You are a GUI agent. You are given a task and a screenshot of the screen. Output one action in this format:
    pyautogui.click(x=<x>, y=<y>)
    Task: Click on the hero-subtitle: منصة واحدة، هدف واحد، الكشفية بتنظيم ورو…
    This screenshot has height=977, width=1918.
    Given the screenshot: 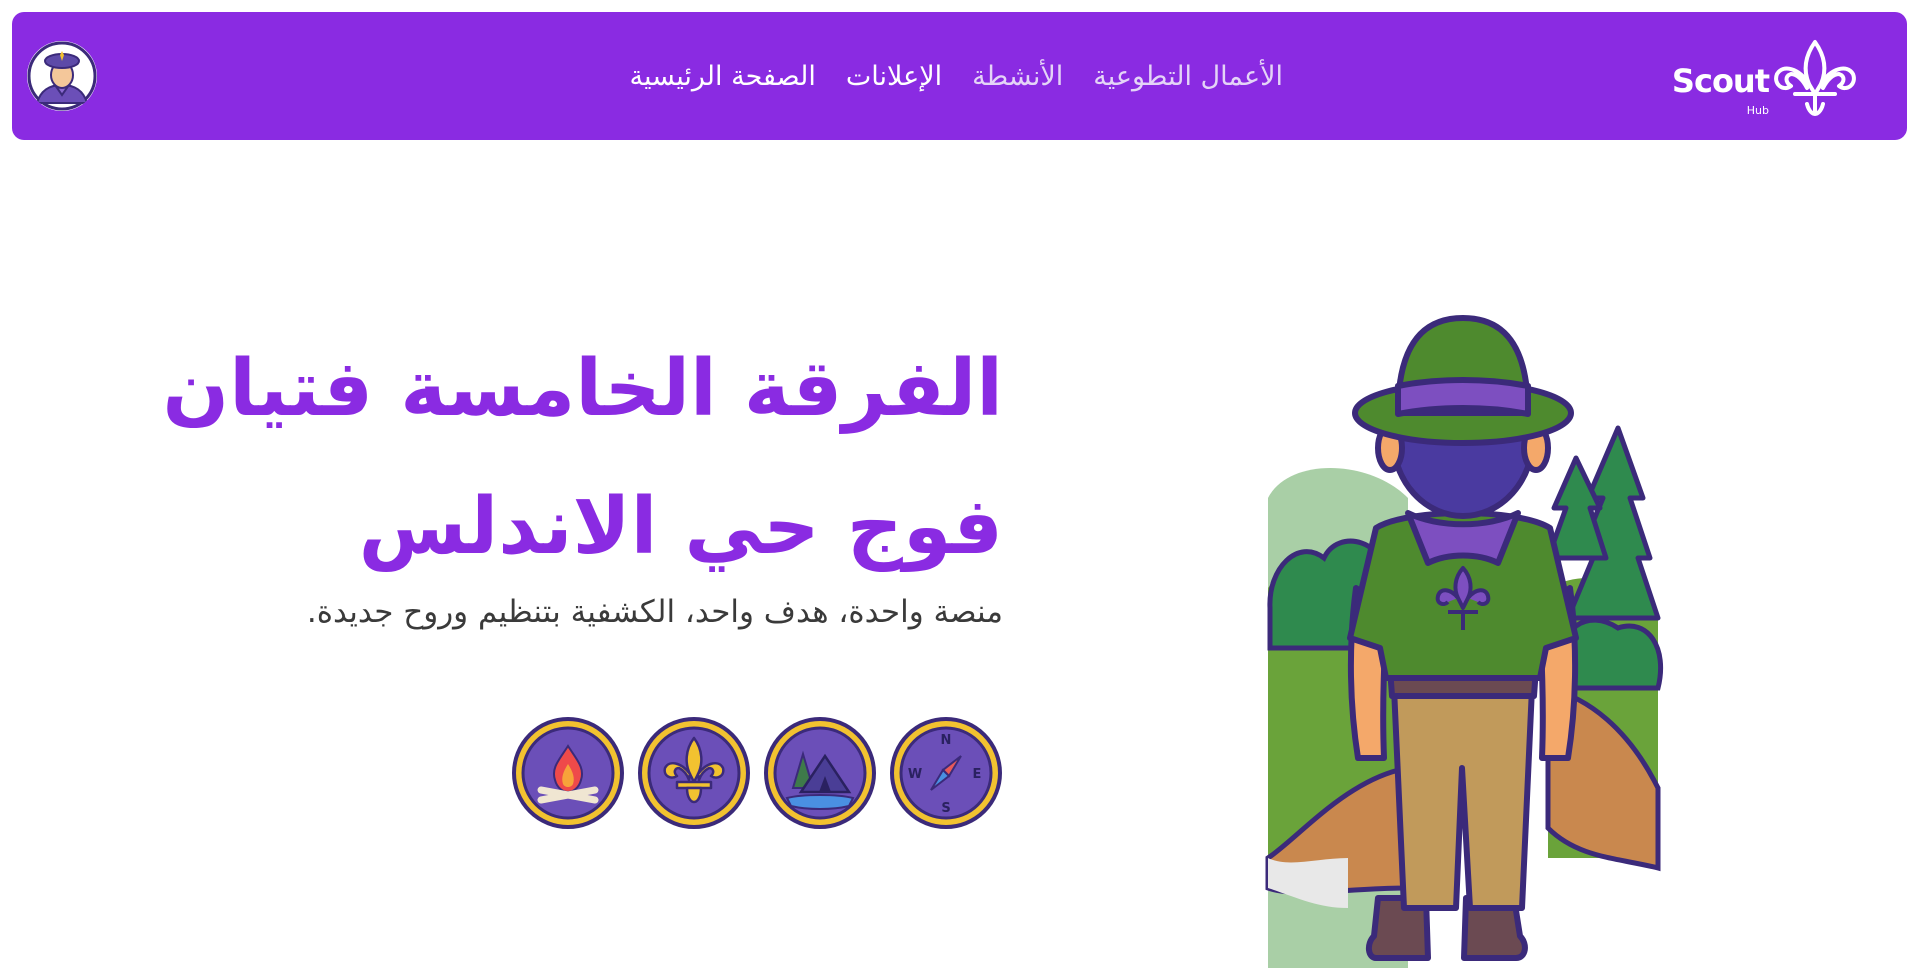 What is the action you would take?
    pyautogui.click(x=654, y=612)
    